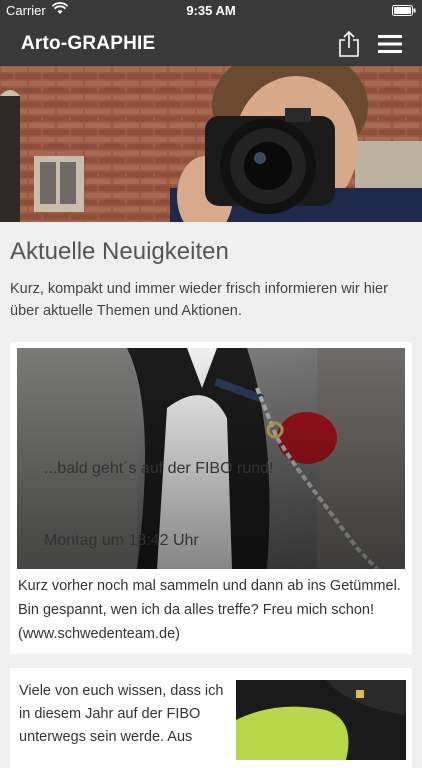 Image resolution: width=422 pixels, height=768 pixels. I want to click on status-bar: Carrier 9:35 AM, so click(211, 11).